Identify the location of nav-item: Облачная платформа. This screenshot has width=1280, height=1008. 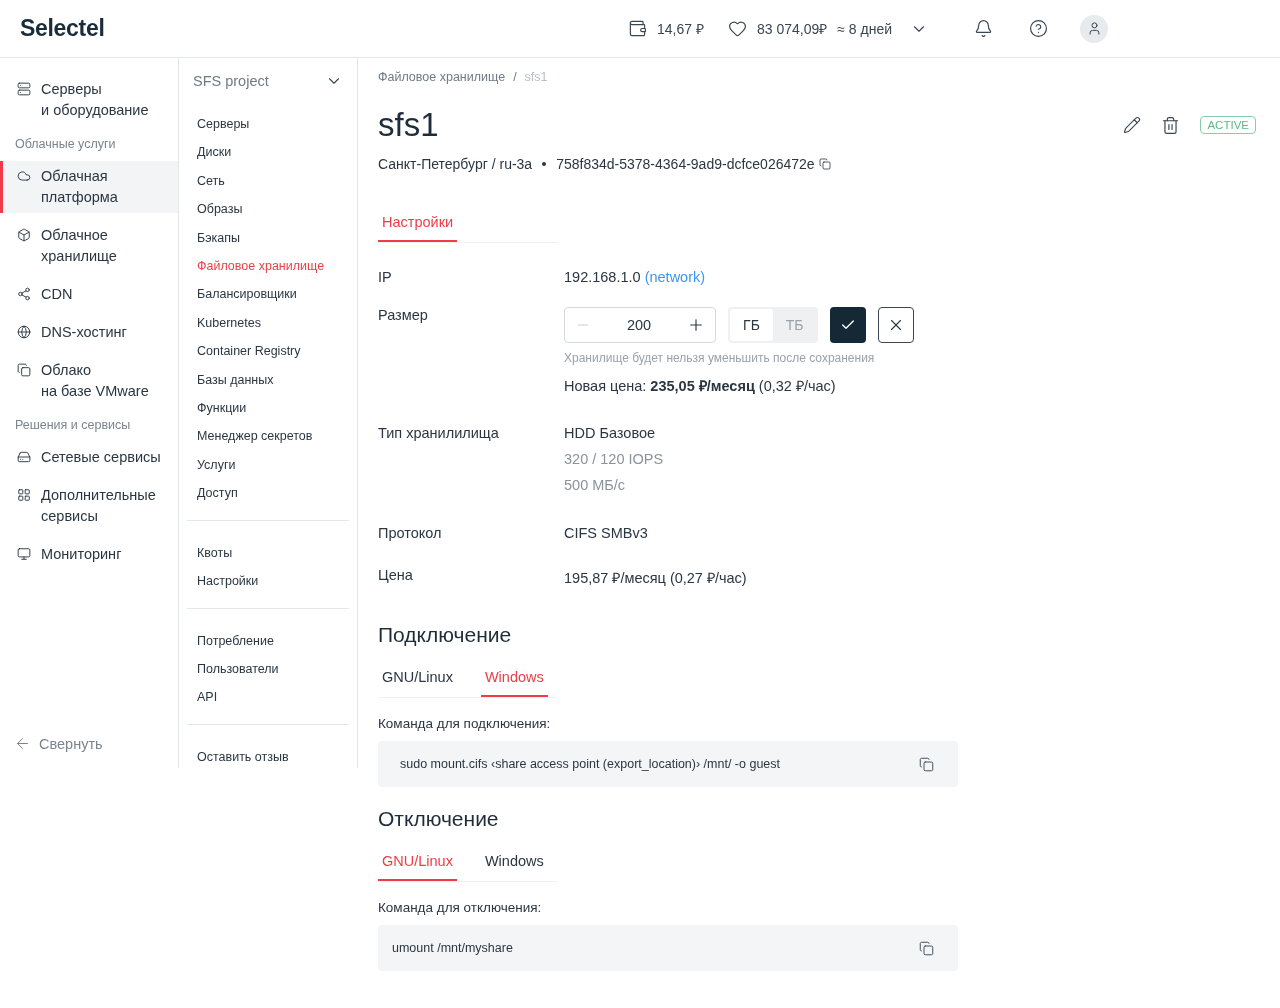
(89, 187).